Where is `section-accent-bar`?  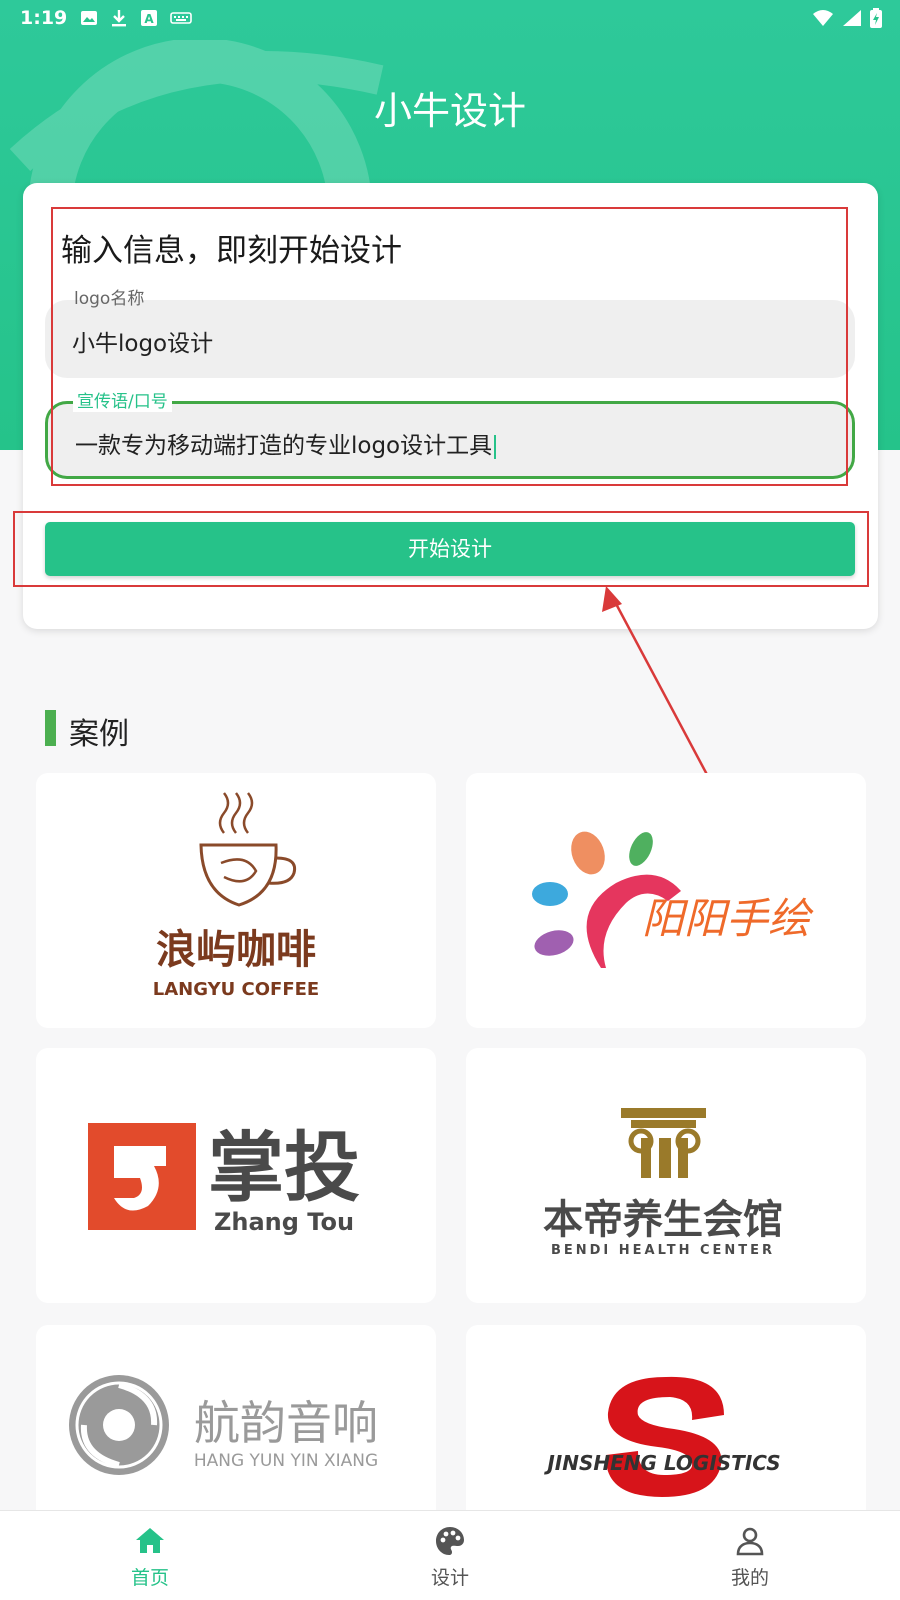
section-accent-bar is located at coordinates (50, 728).